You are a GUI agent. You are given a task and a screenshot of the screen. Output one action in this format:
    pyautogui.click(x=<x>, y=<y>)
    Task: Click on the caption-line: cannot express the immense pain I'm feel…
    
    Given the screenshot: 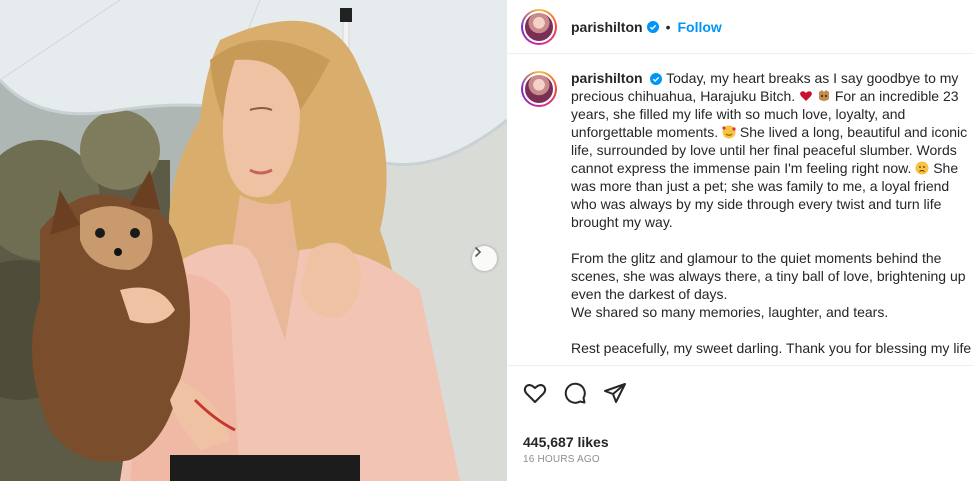 What is the action you would take?
    pyautogui.click(x=771, y=168)
    